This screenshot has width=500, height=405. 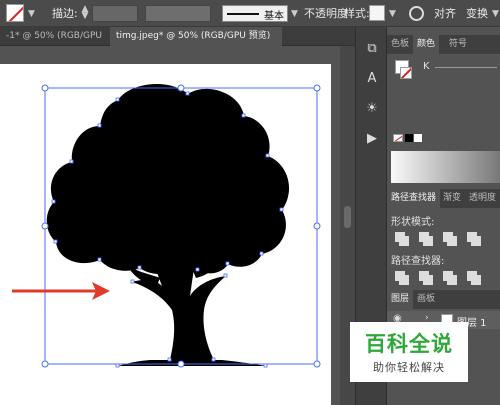 What do you see at coordinates (426, 44) in the screenshot?
I see `tab-color: 颜色` at bounding box center [426, 44].